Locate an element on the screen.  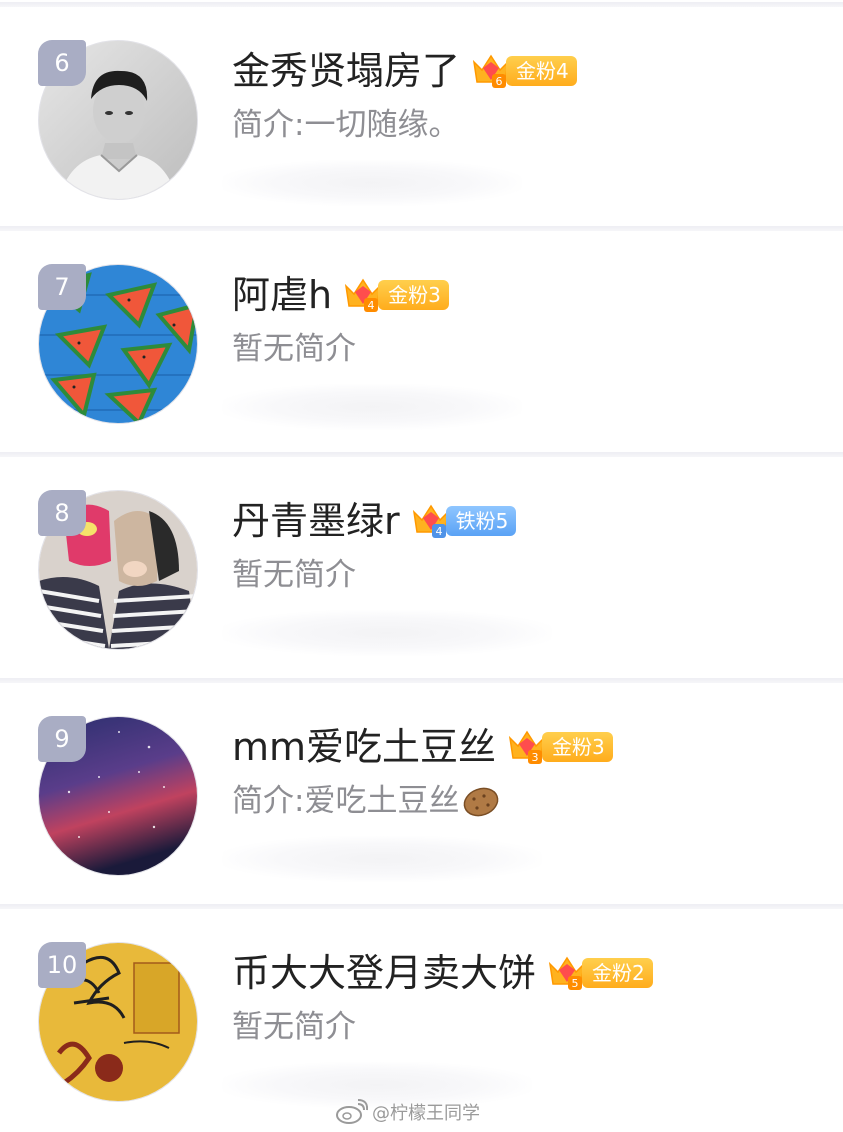
fan-badge: 4 铁粉5 is located at coordinates (463, 521).